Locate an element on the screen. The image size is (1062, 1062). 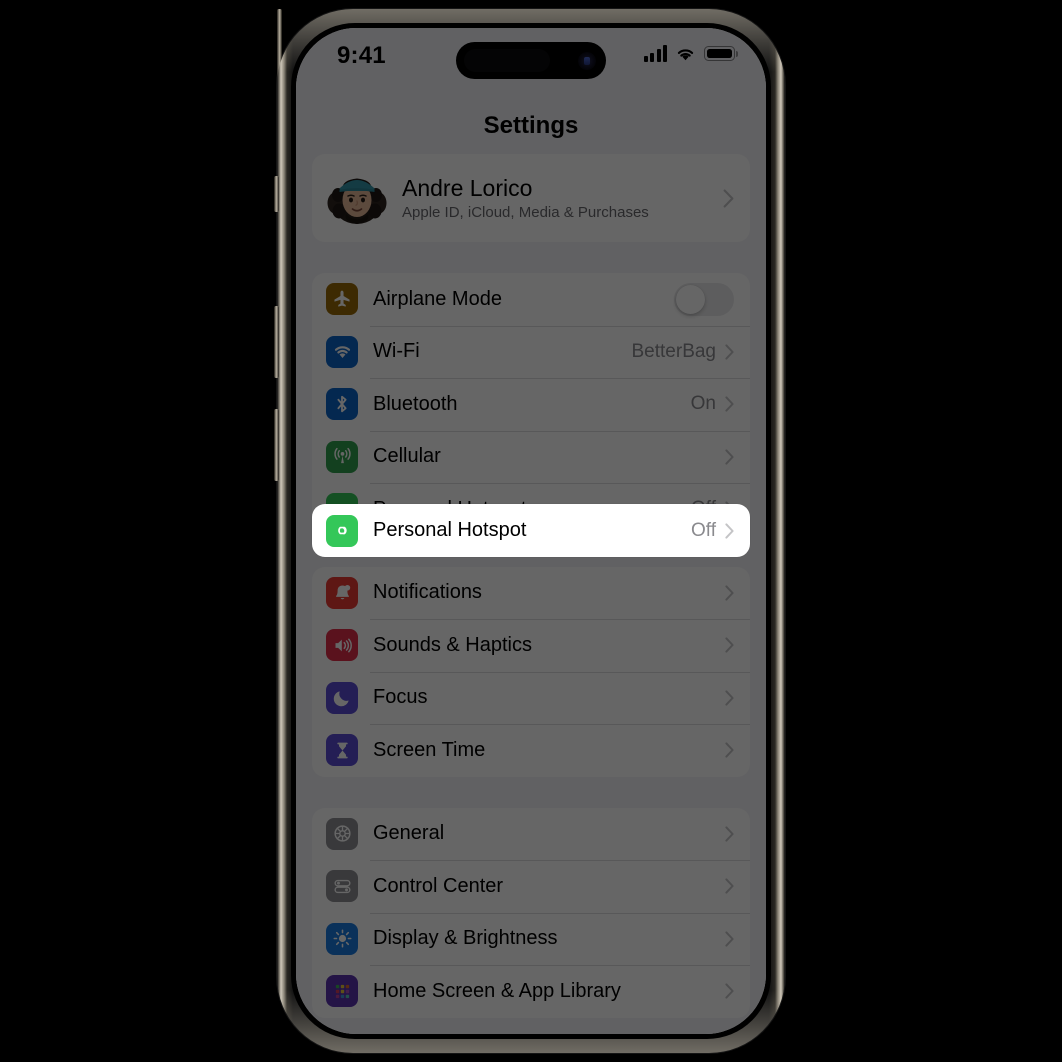
settings-row-bluetooth: Bluetooth On is located at coordinates (531, 404).